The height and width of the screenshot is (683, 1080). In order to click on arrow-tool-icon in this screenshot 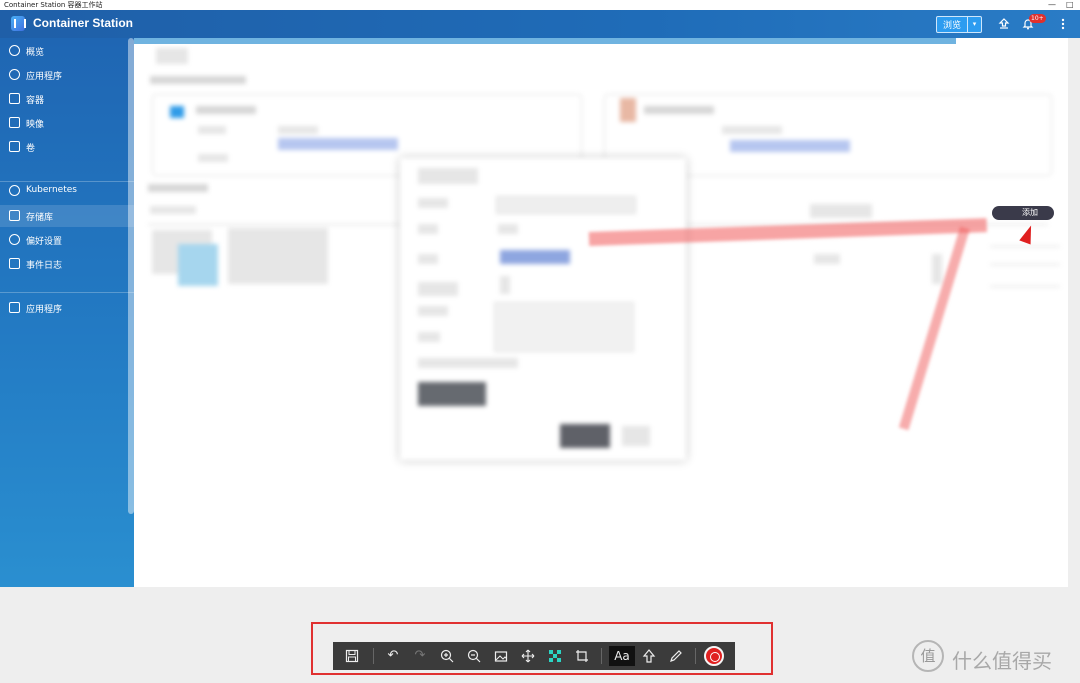, I will do `click(649, 656)`.